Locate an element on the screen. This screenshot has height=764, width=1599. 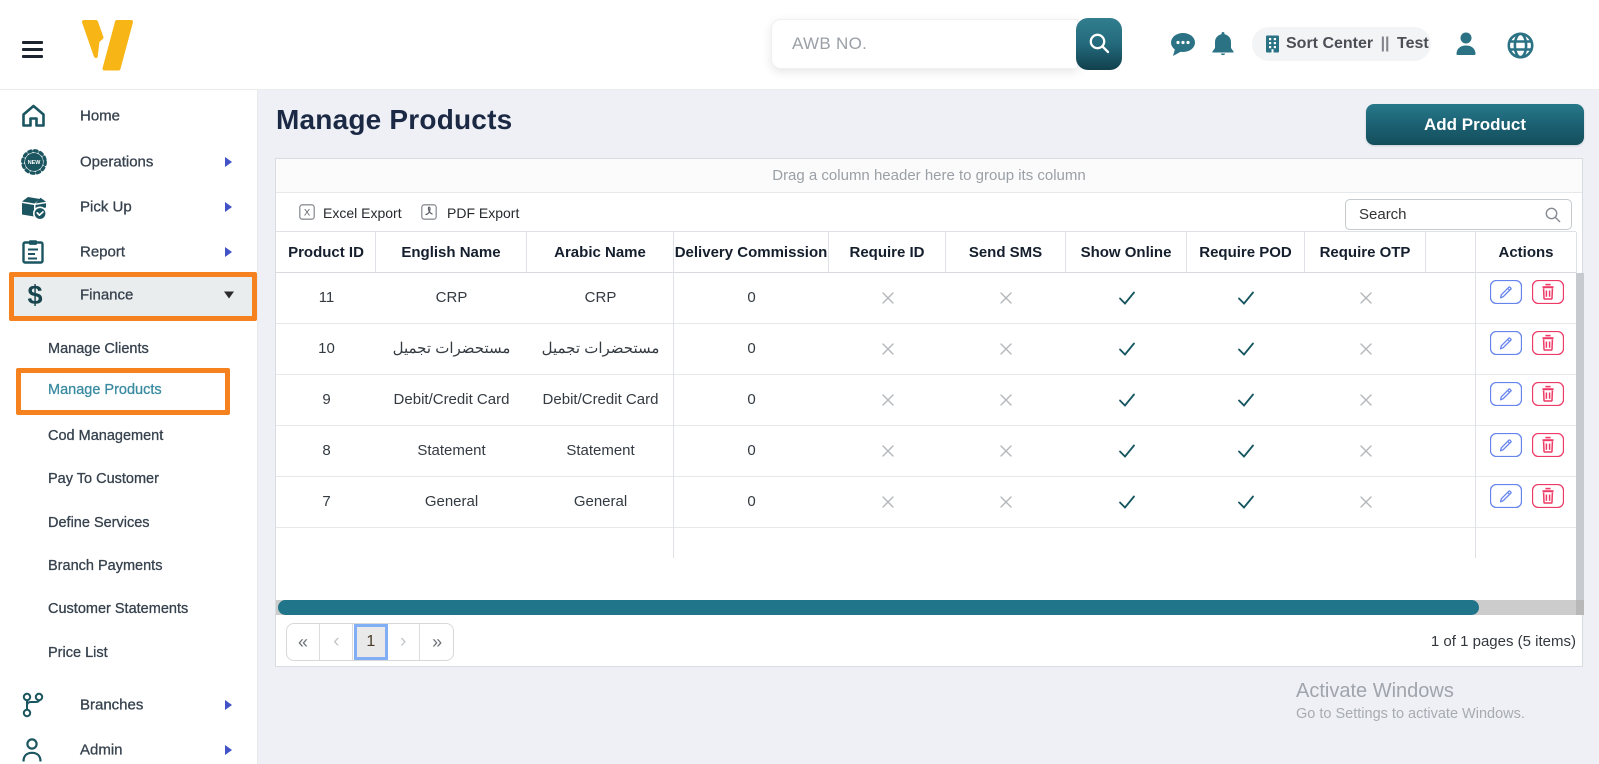
svg-text: NEW is located at coordinates (34, 163).